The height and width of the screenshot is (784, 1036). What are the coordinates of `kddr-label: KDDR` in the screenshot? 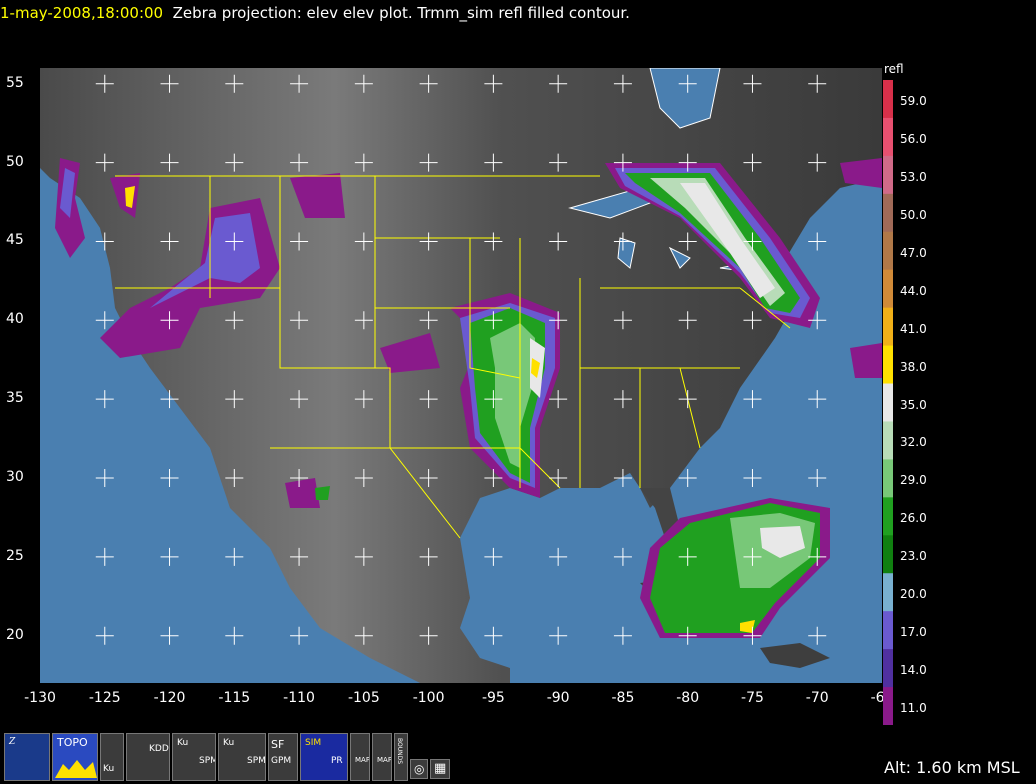 It's located at (159, 749).